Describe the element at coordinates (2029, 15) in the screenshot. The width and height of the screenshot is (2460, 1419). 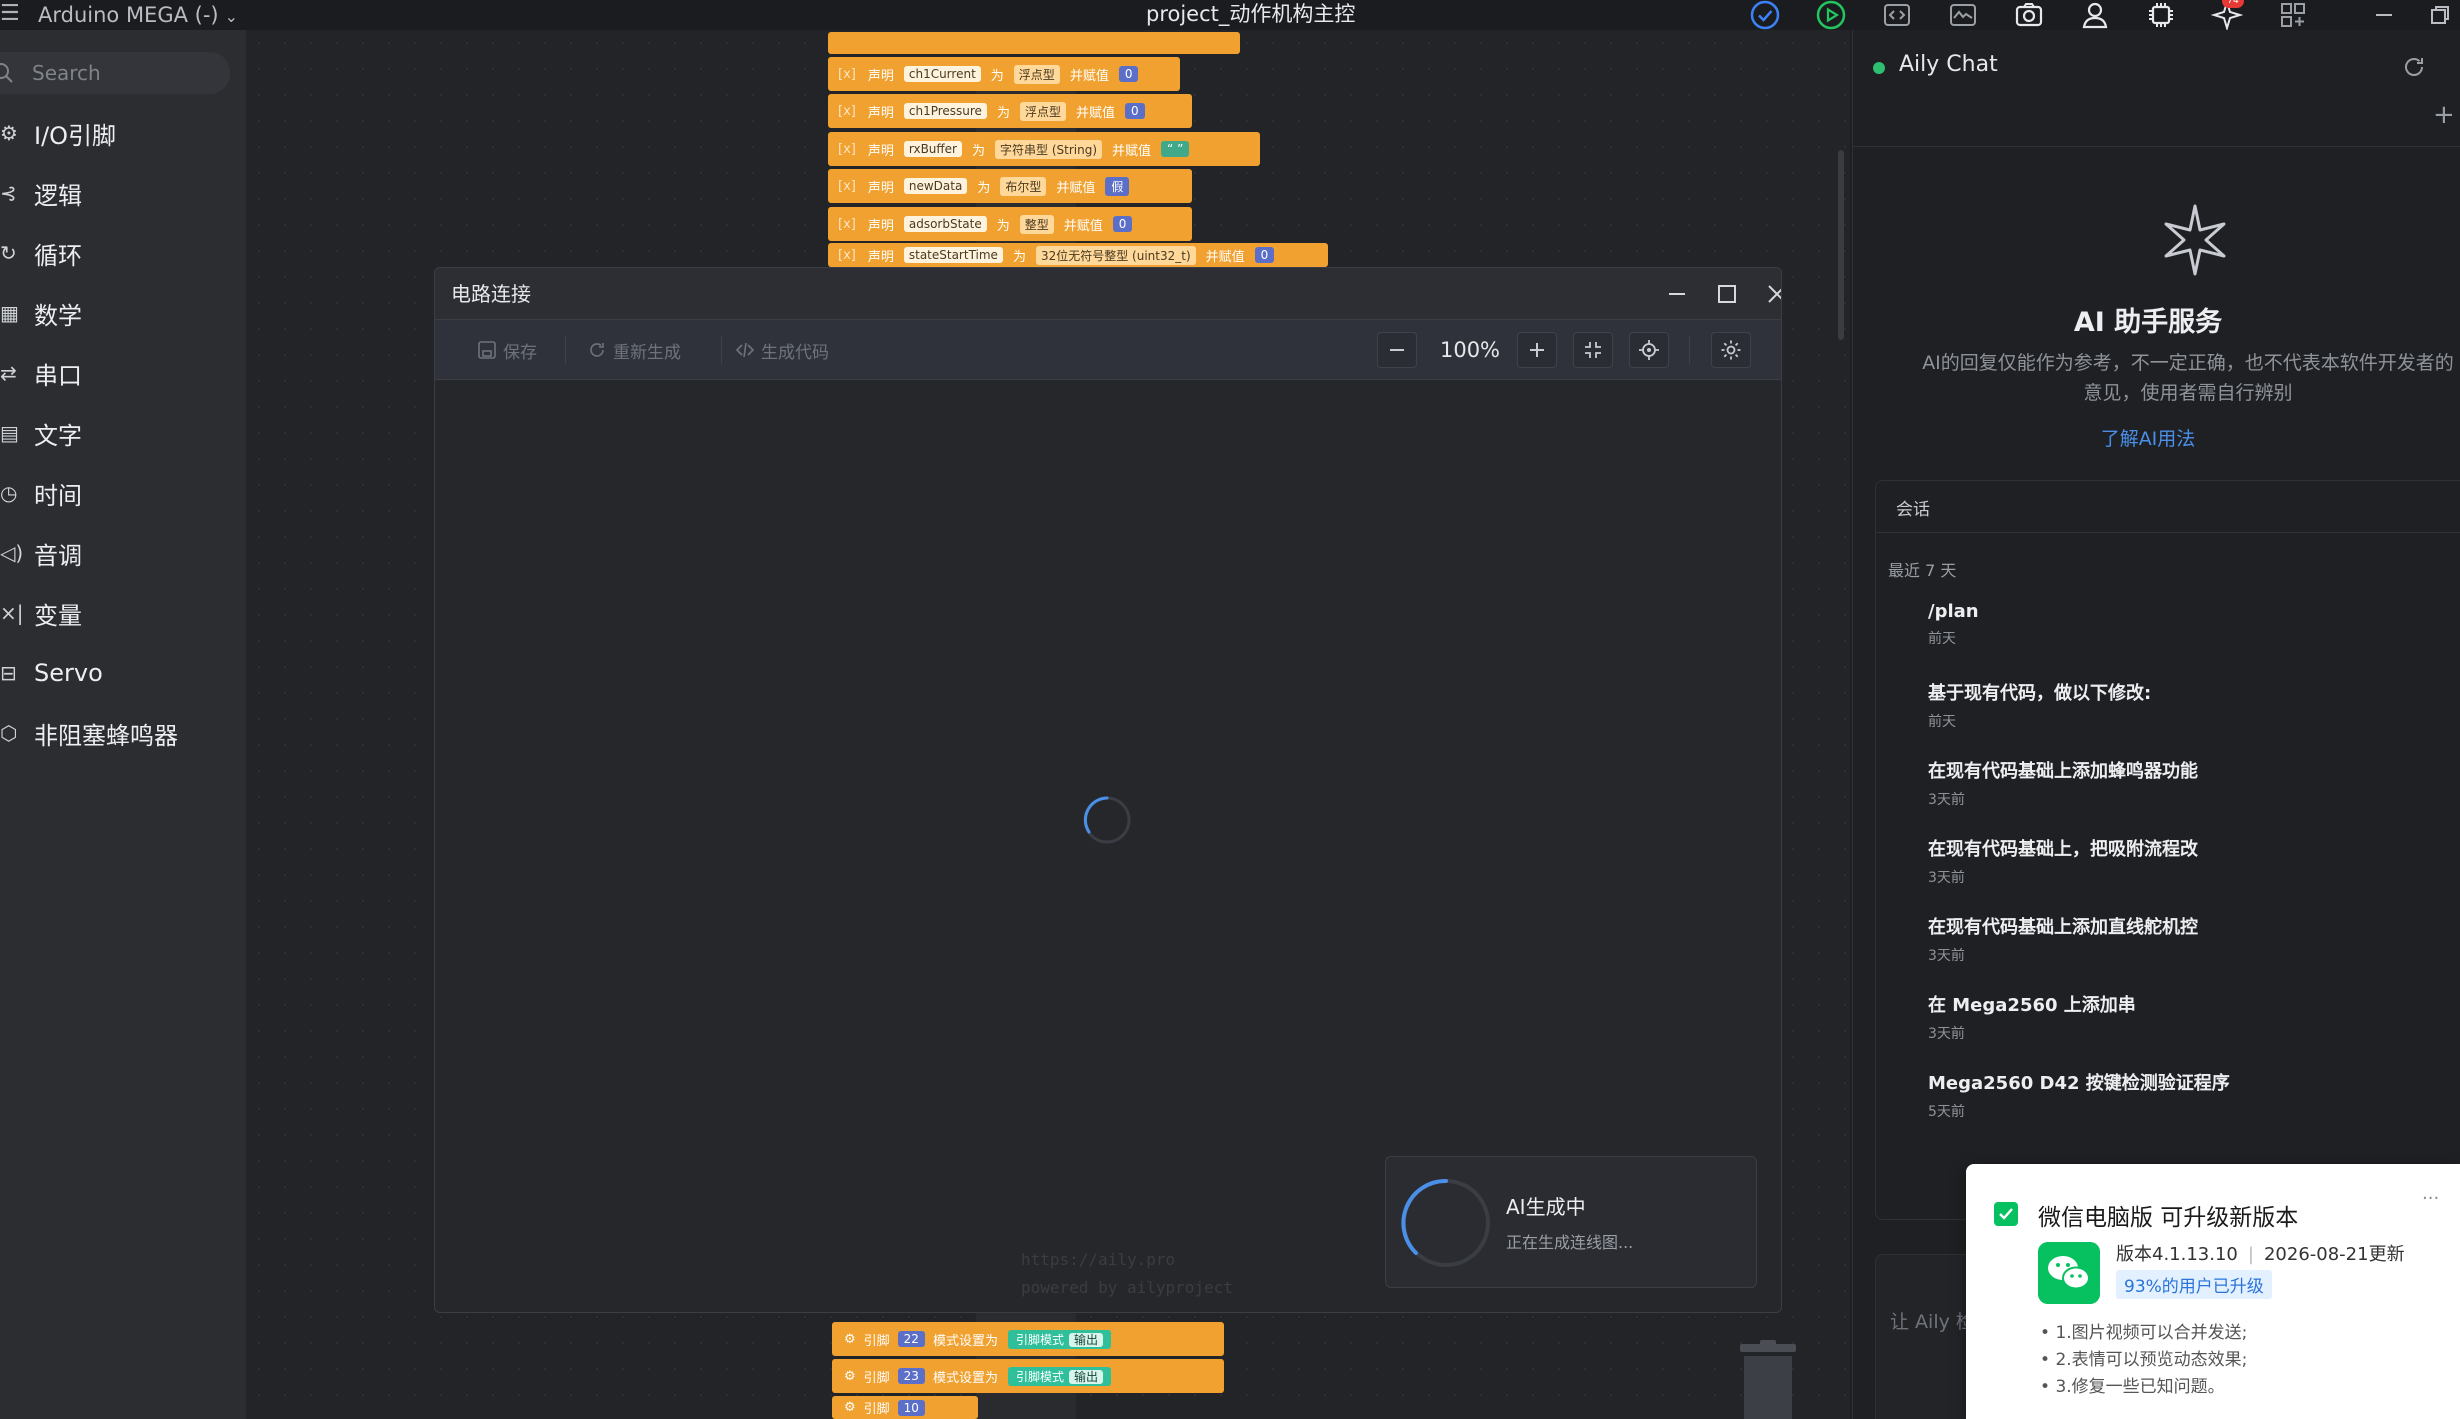
I see `camera-icon` at that location.